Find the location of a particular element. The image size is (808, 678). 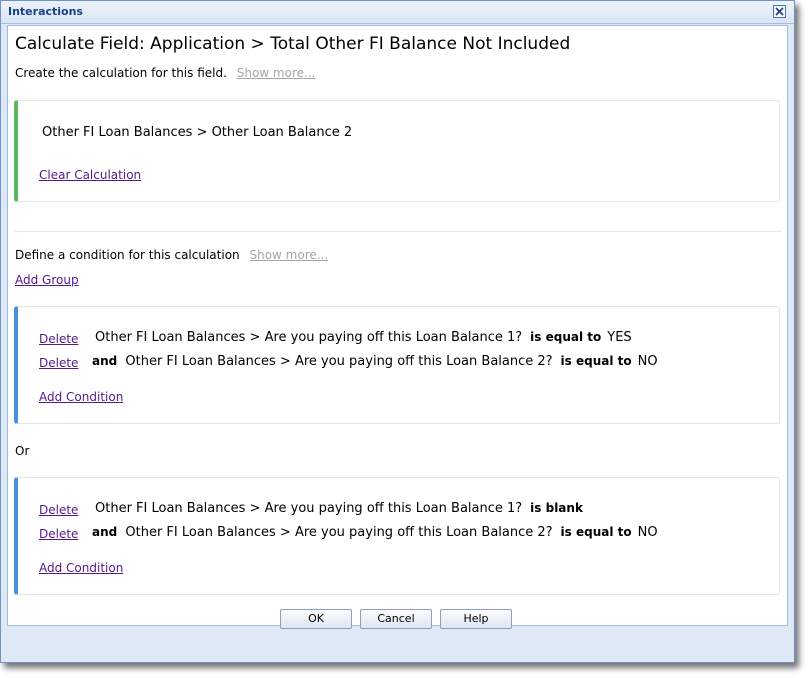

section-divider is located at coordinates (398, 231).